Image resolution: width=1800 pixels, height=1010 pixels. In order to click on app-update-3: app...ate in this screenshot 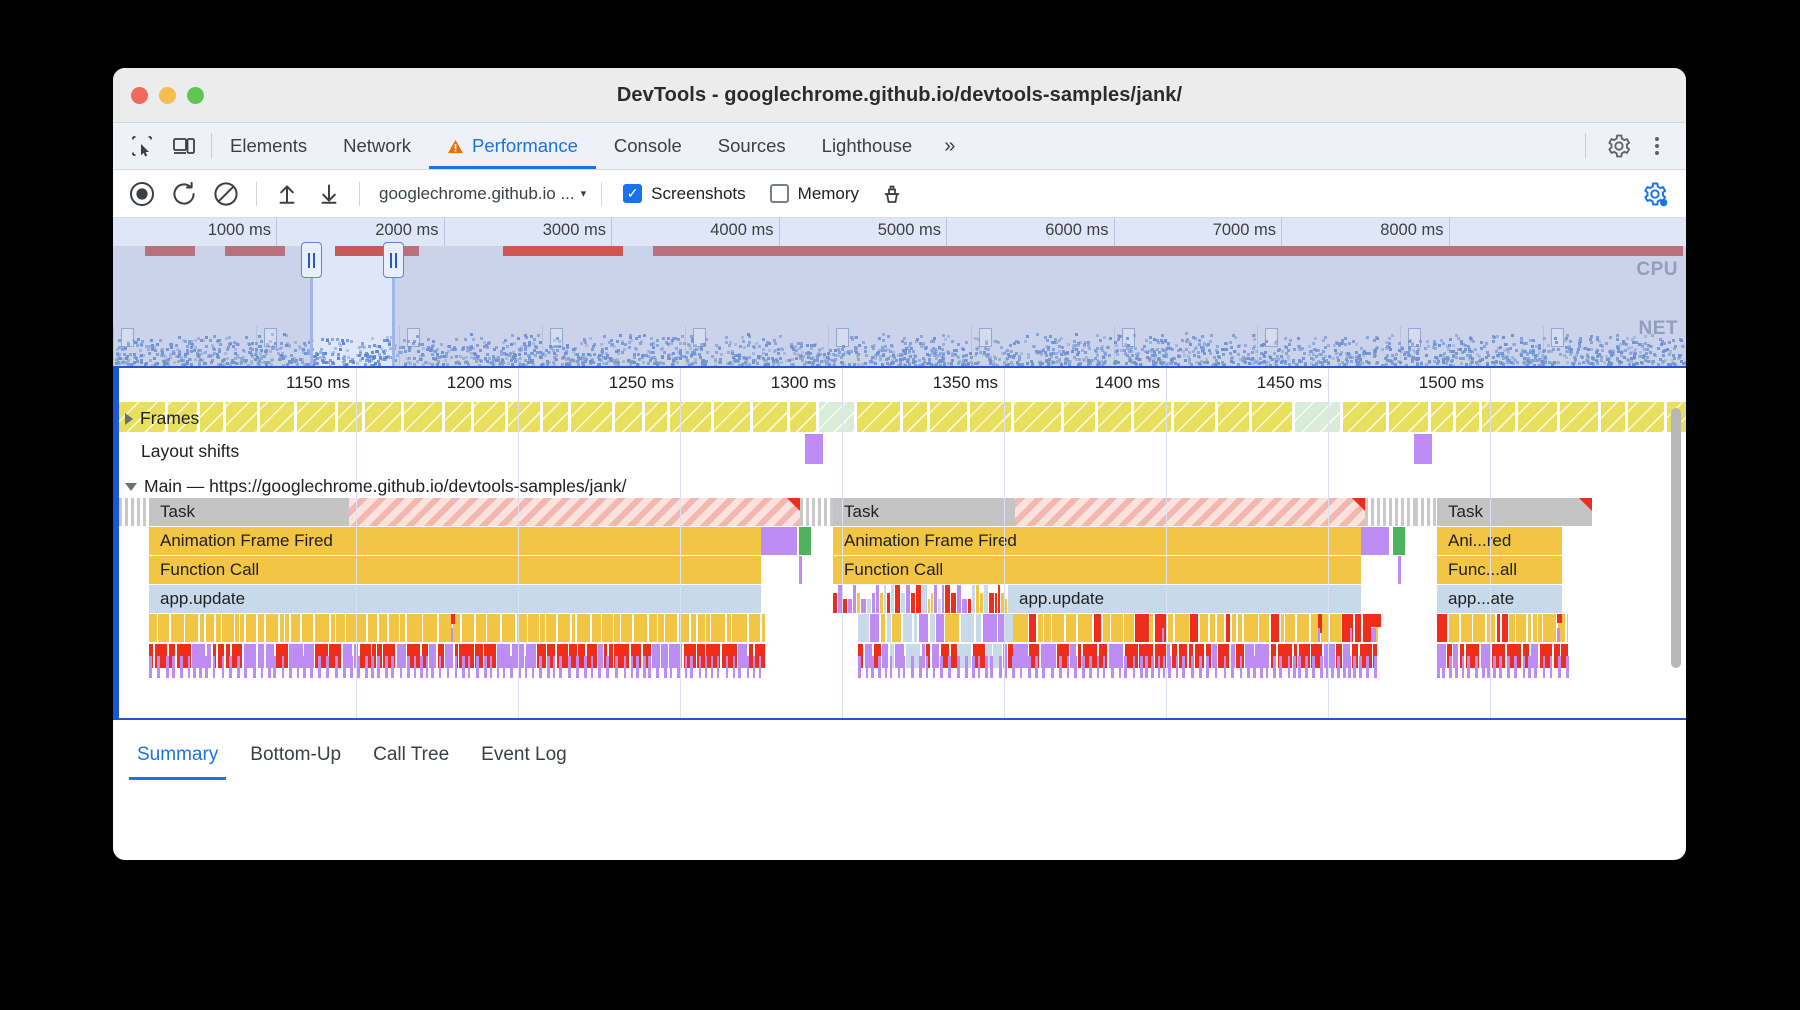, I will do `click(1499, 599)`.